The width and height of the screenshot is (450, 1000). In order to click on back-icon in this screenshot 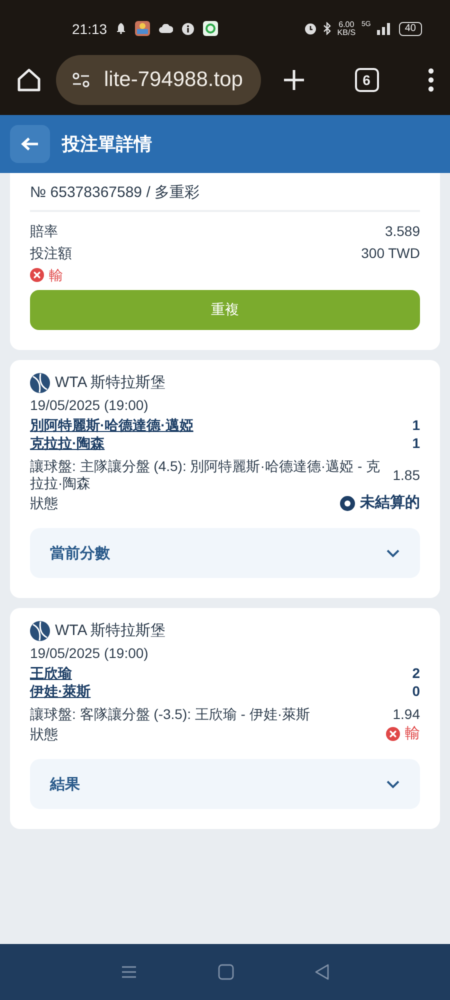, I will do `click(30, 144)`.